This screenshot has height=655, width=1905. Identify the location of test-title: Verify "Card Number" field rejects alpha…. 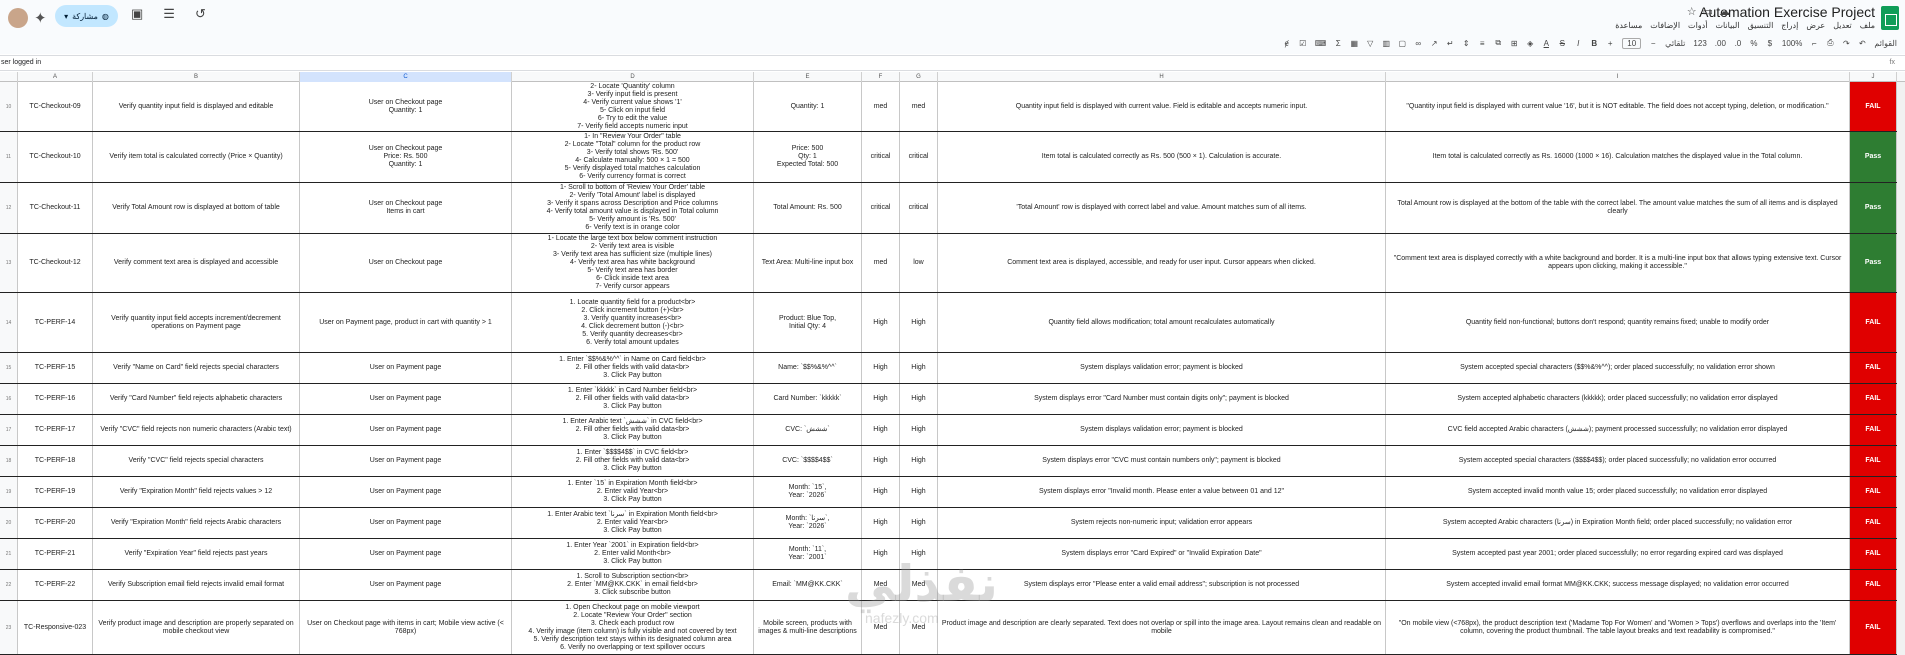
(196, 399).